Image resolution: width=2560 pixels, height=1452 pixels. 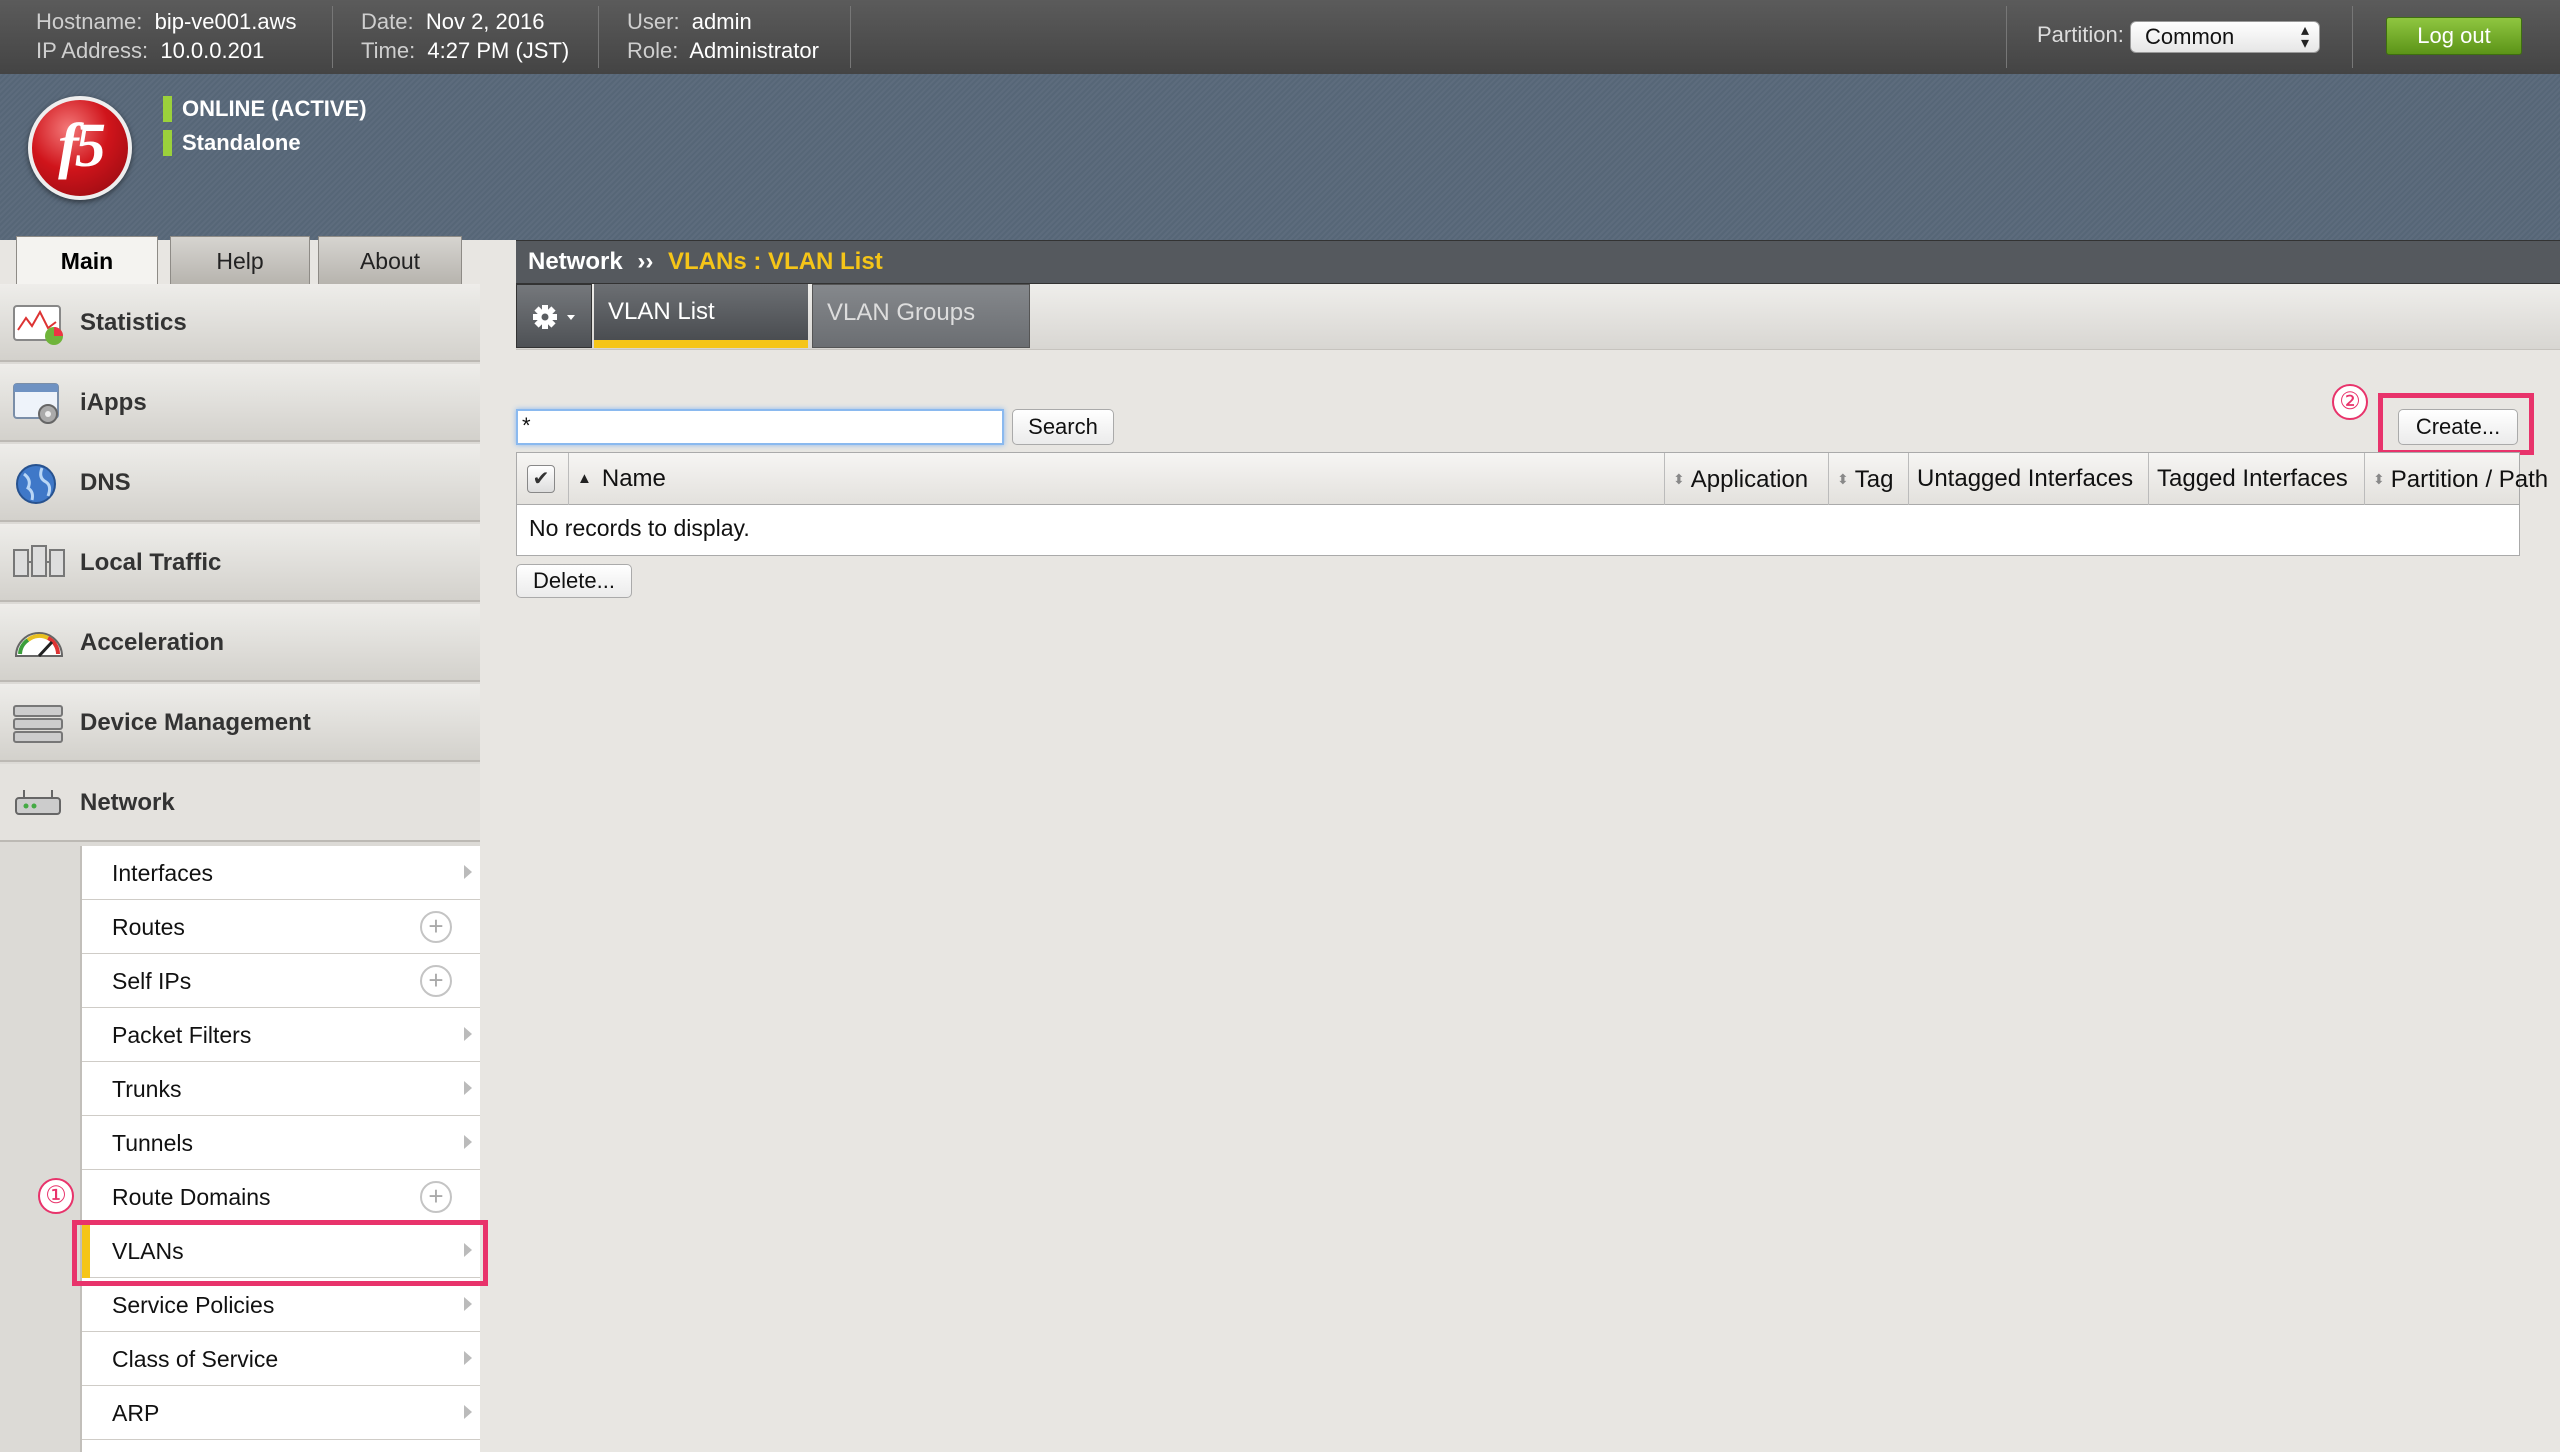 I want to click on col-partition-label: Partition / Path, so click(x=2469, y=479).